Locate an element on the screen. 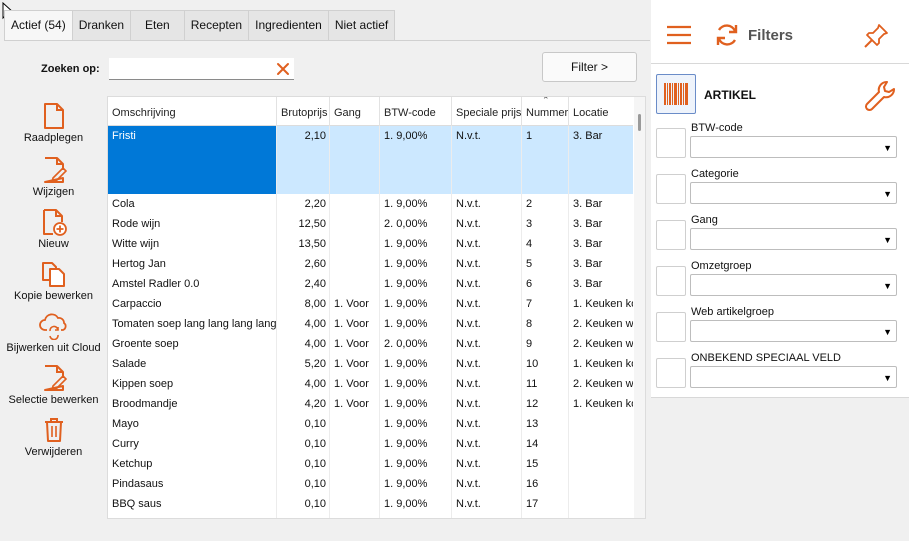 This screenshot has width=909, height=541. table-row: Hertog Jan 2,60 1. 9,00% N.v.t. 5 3. Bar is located at coordinates (370, 264).